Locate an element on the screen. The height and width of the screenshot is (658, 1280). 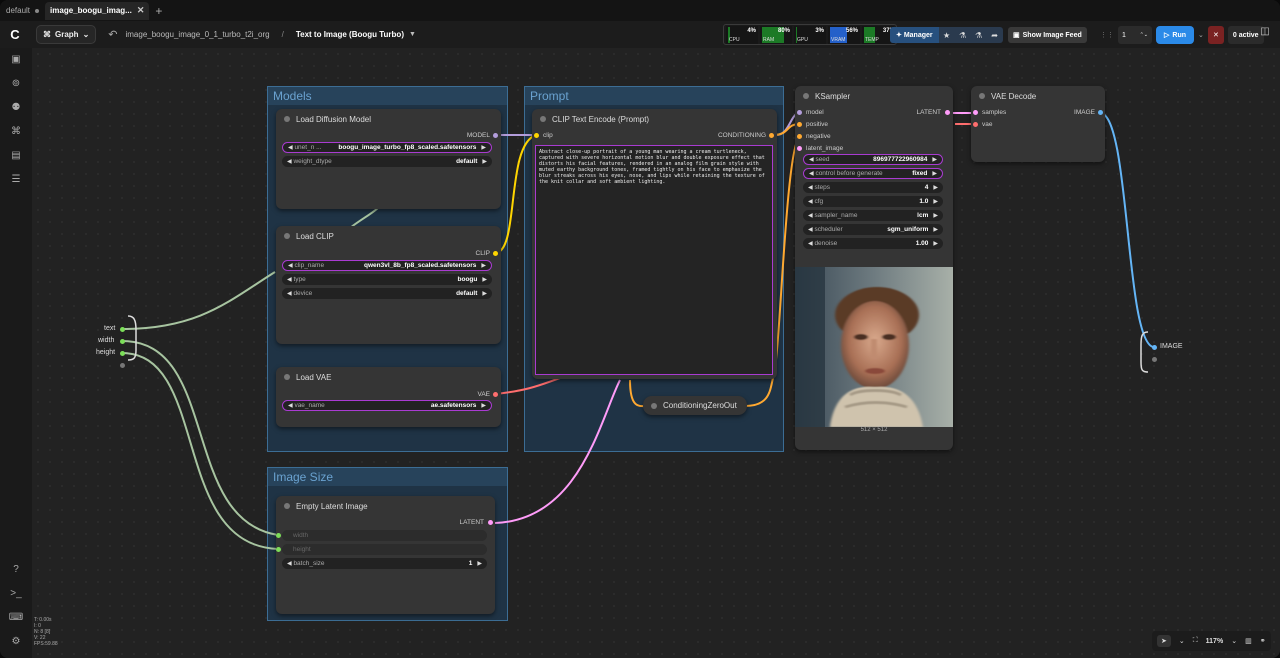
image-size-caption: 512 × 512 is located at coordinates (874, 430).